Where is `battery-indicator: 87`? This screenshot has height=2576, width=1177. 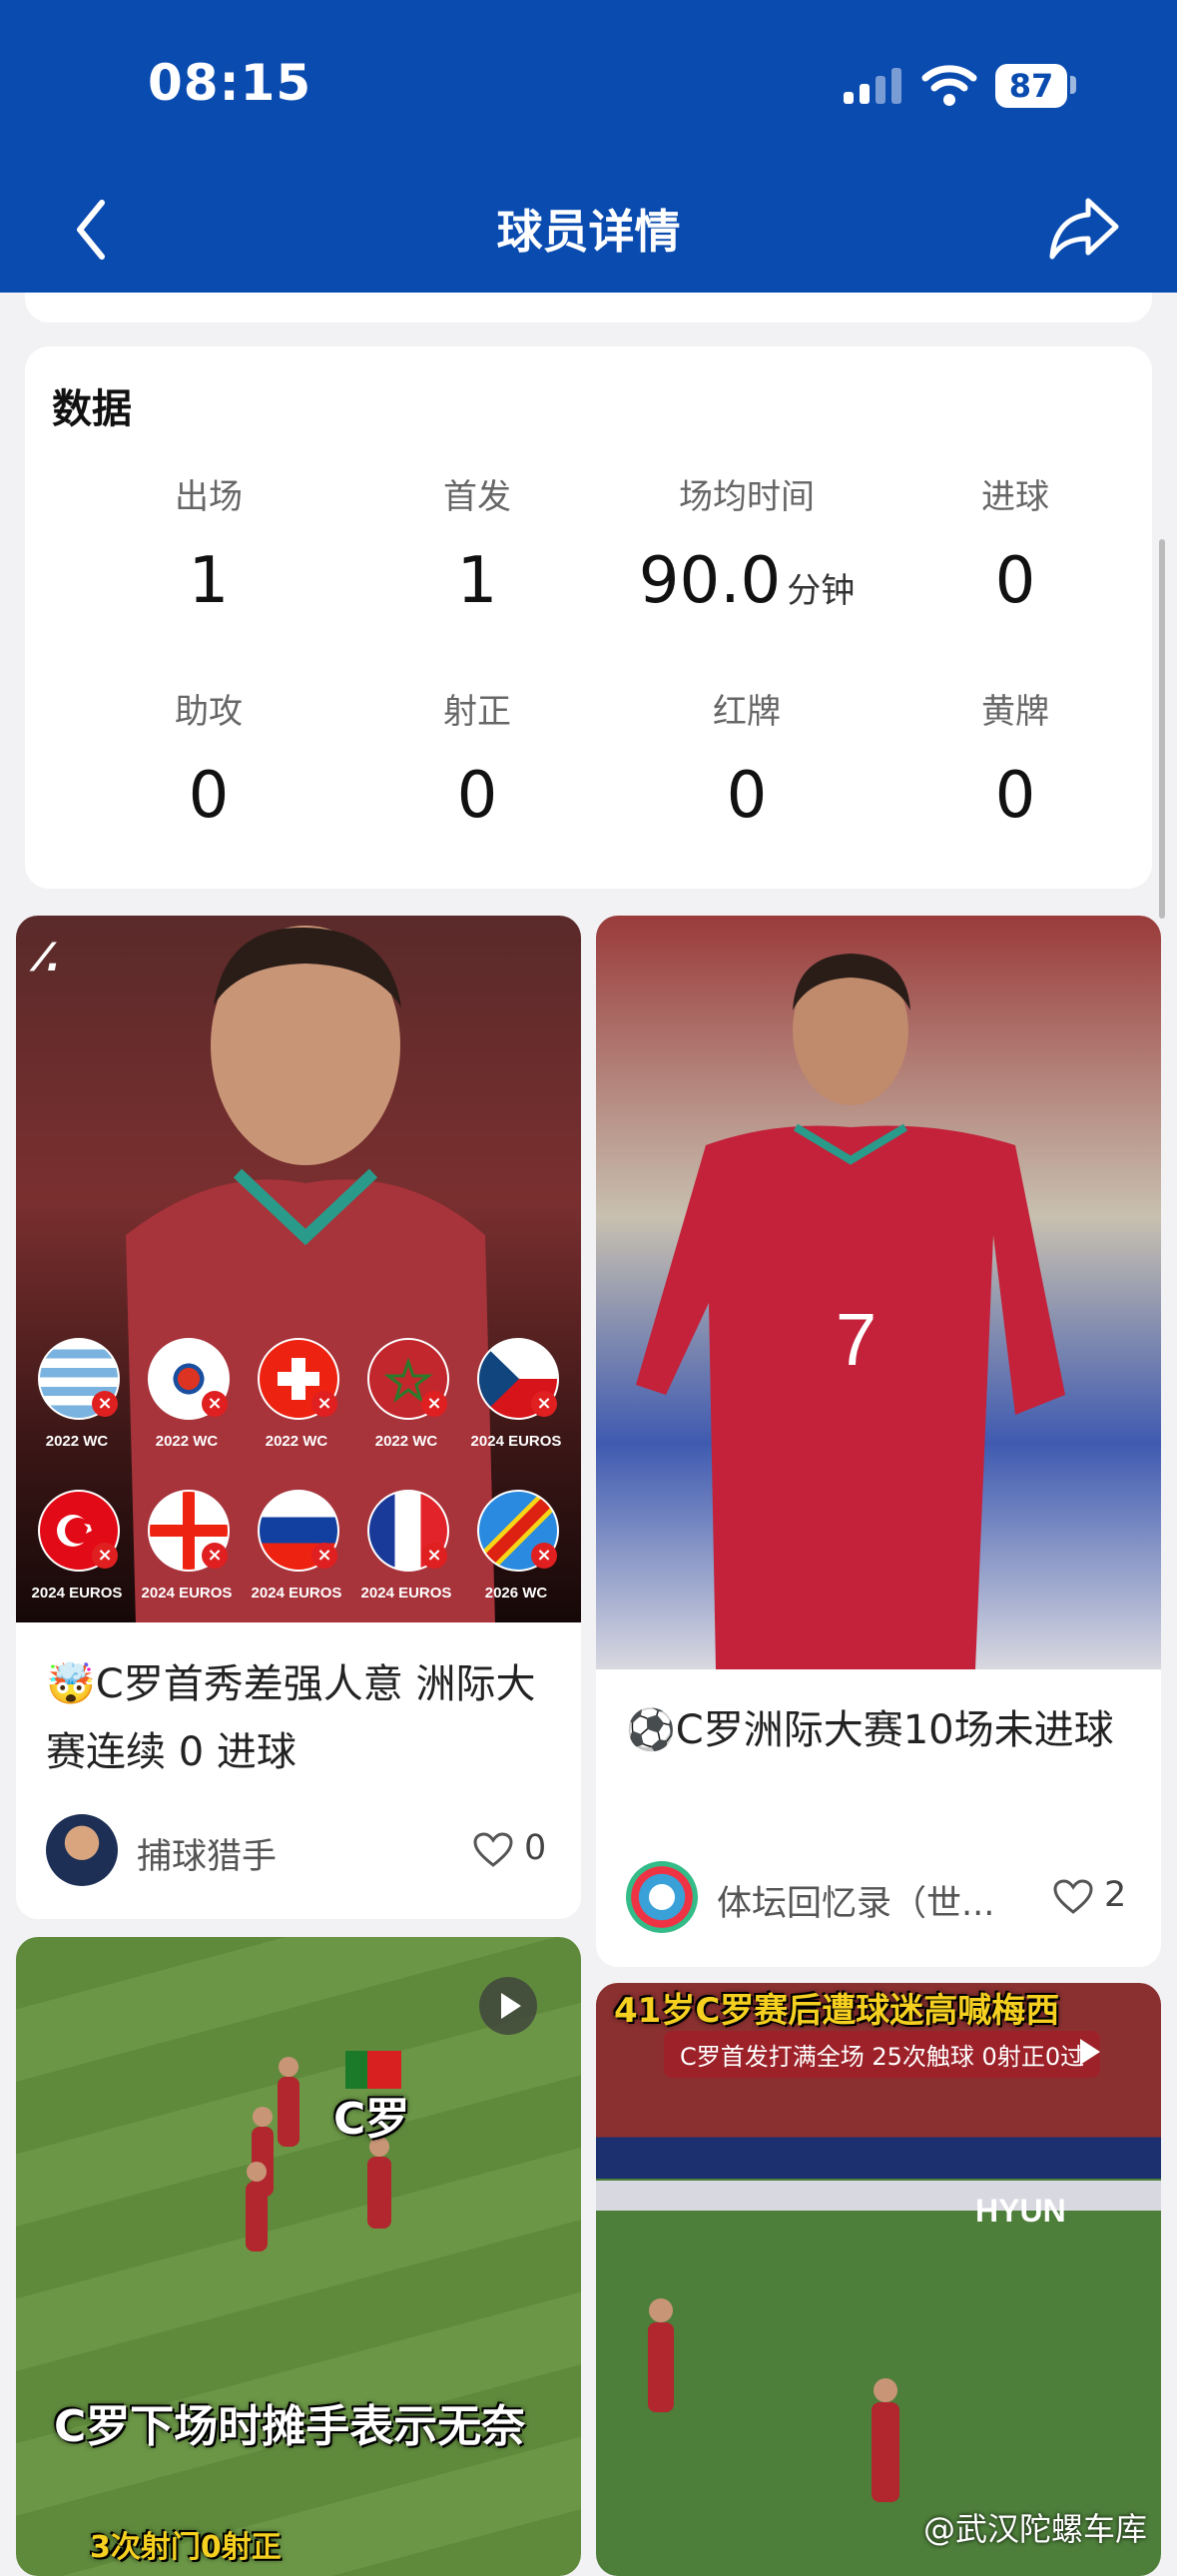
battery-indicator: 87 is located at coordinates (1031, 86).